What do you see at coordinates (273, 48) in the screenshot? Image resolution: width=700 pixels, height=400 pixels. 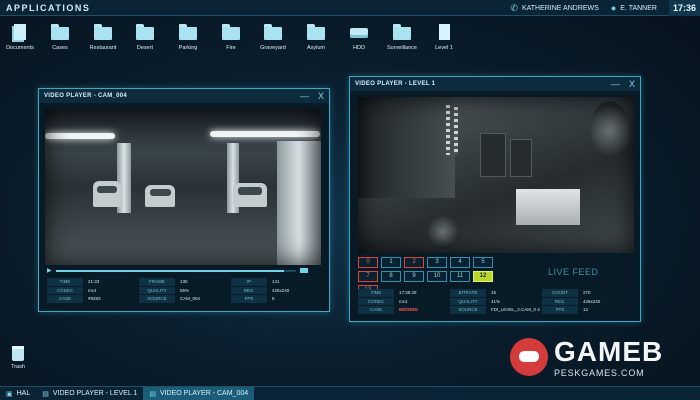 I see `desktop-icon-label: Graveyard` at bounding box center [273, 48].